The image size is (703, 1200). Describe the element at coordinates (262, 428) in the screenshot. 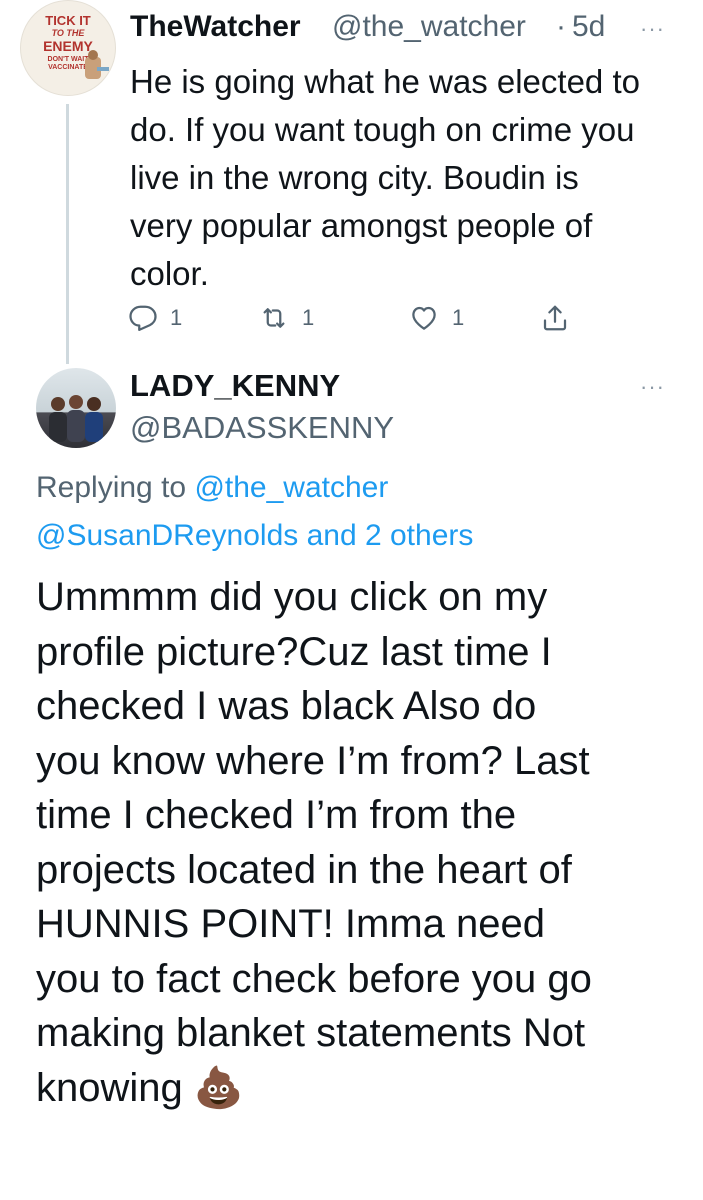

I see `user-handle: @BADASSKENNY` at that location.